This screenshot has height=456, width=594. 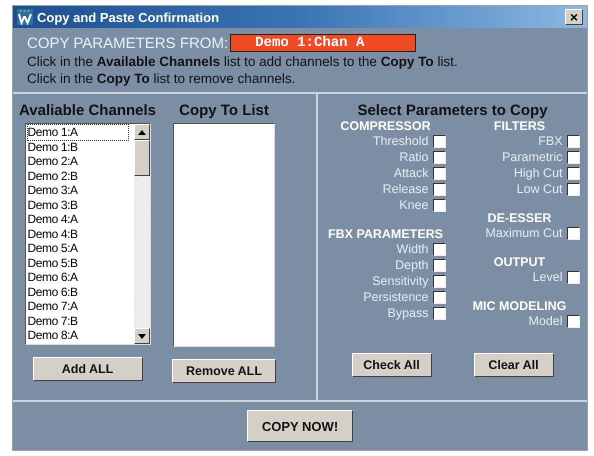 I want to click on instruction-text: Click in the Available Channels list to add channels to the Copy To list., so click(x=243, y=61).